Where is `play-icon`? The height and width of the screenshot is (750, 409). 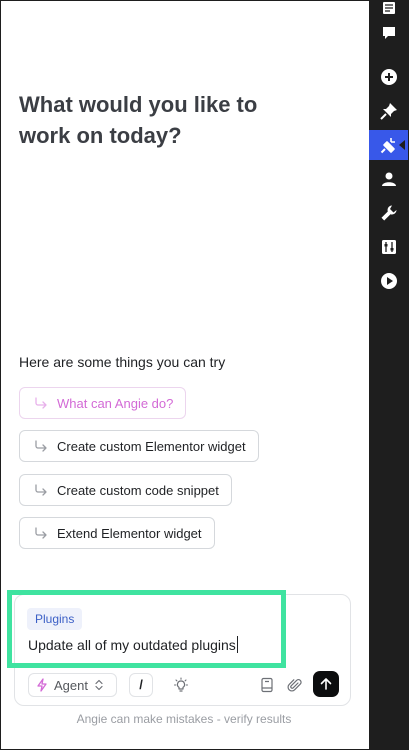 play-icon is located at coordinates (388, 281).